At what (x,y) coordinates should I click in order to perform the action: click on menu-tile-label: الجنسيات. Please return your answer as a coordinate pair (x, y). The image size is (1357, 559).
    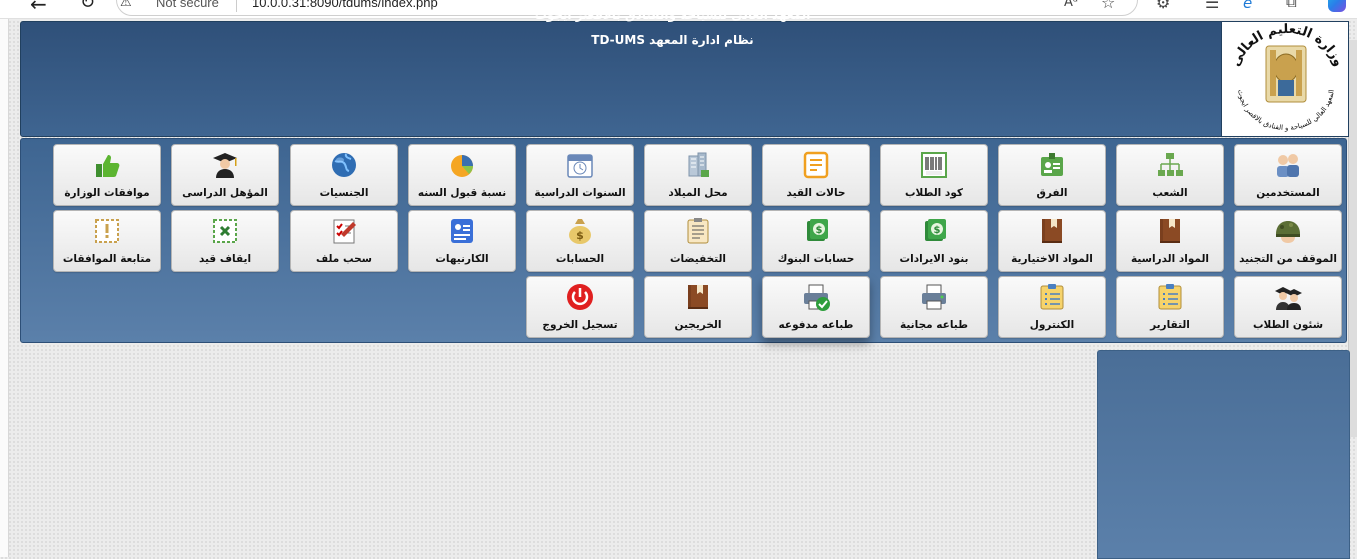
    Looking at the image, I should click on (344, 193).